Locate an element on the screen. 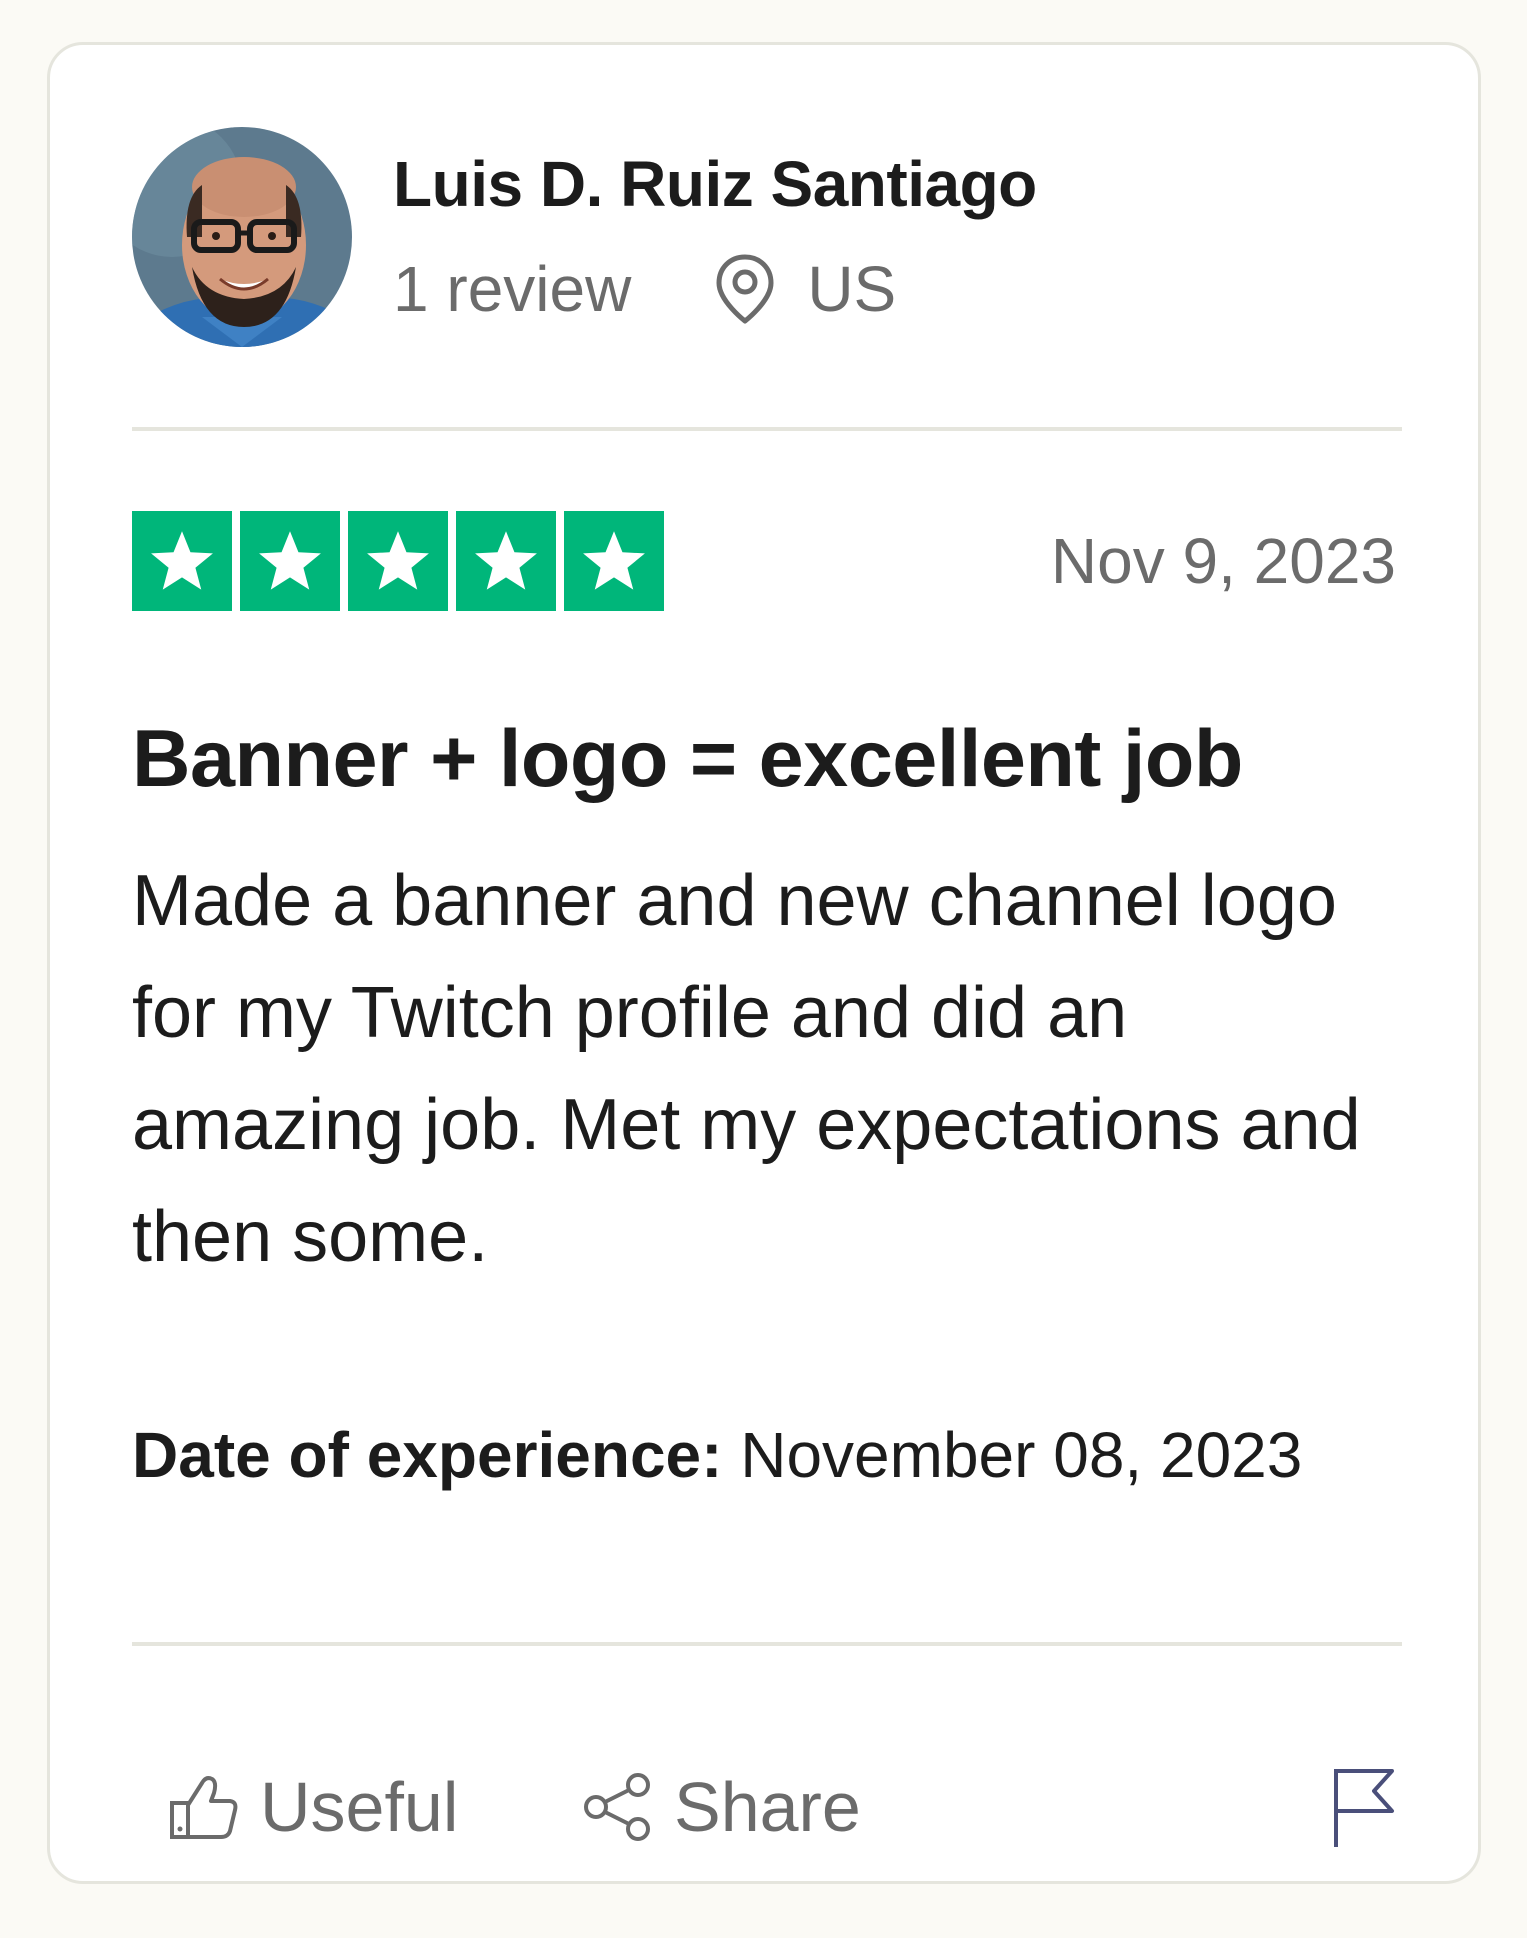 Image resolution: width=1527 pixels, height=1938 pixels. review-actions: Useful Share is located at coordinates (764, 1807).